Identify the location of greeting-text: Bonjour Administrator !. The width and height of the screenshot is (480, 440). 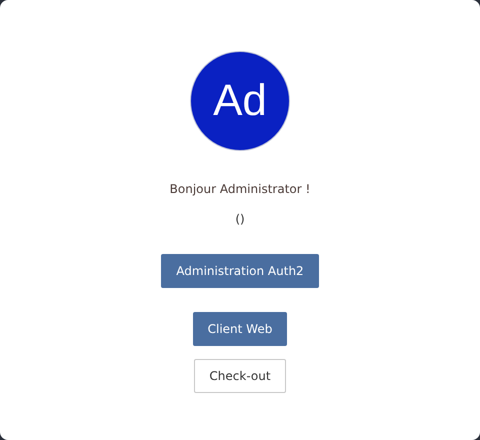
(240, 189).